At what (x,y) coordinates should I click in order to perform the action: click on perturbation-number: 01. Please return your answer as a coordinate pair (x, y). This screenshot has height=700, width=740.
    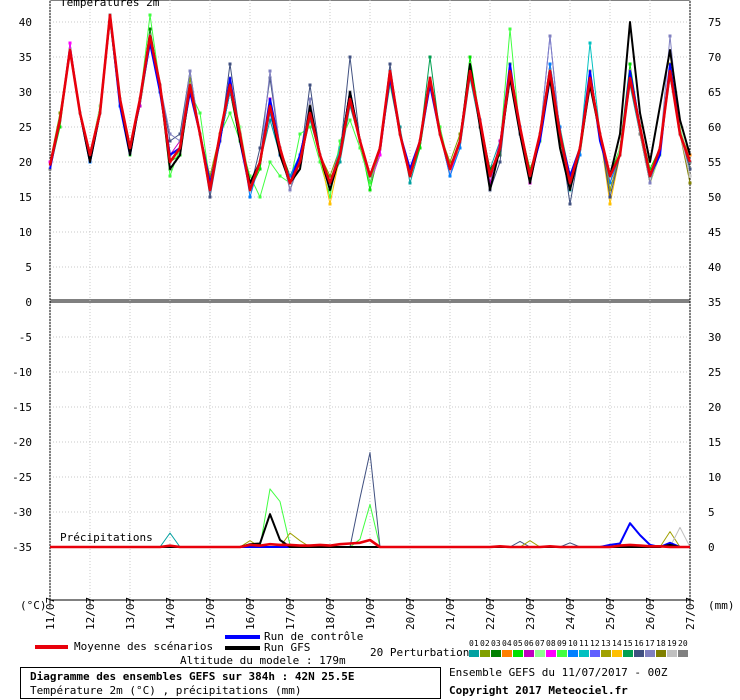
    Looking at the image, I should click on (474, 643).